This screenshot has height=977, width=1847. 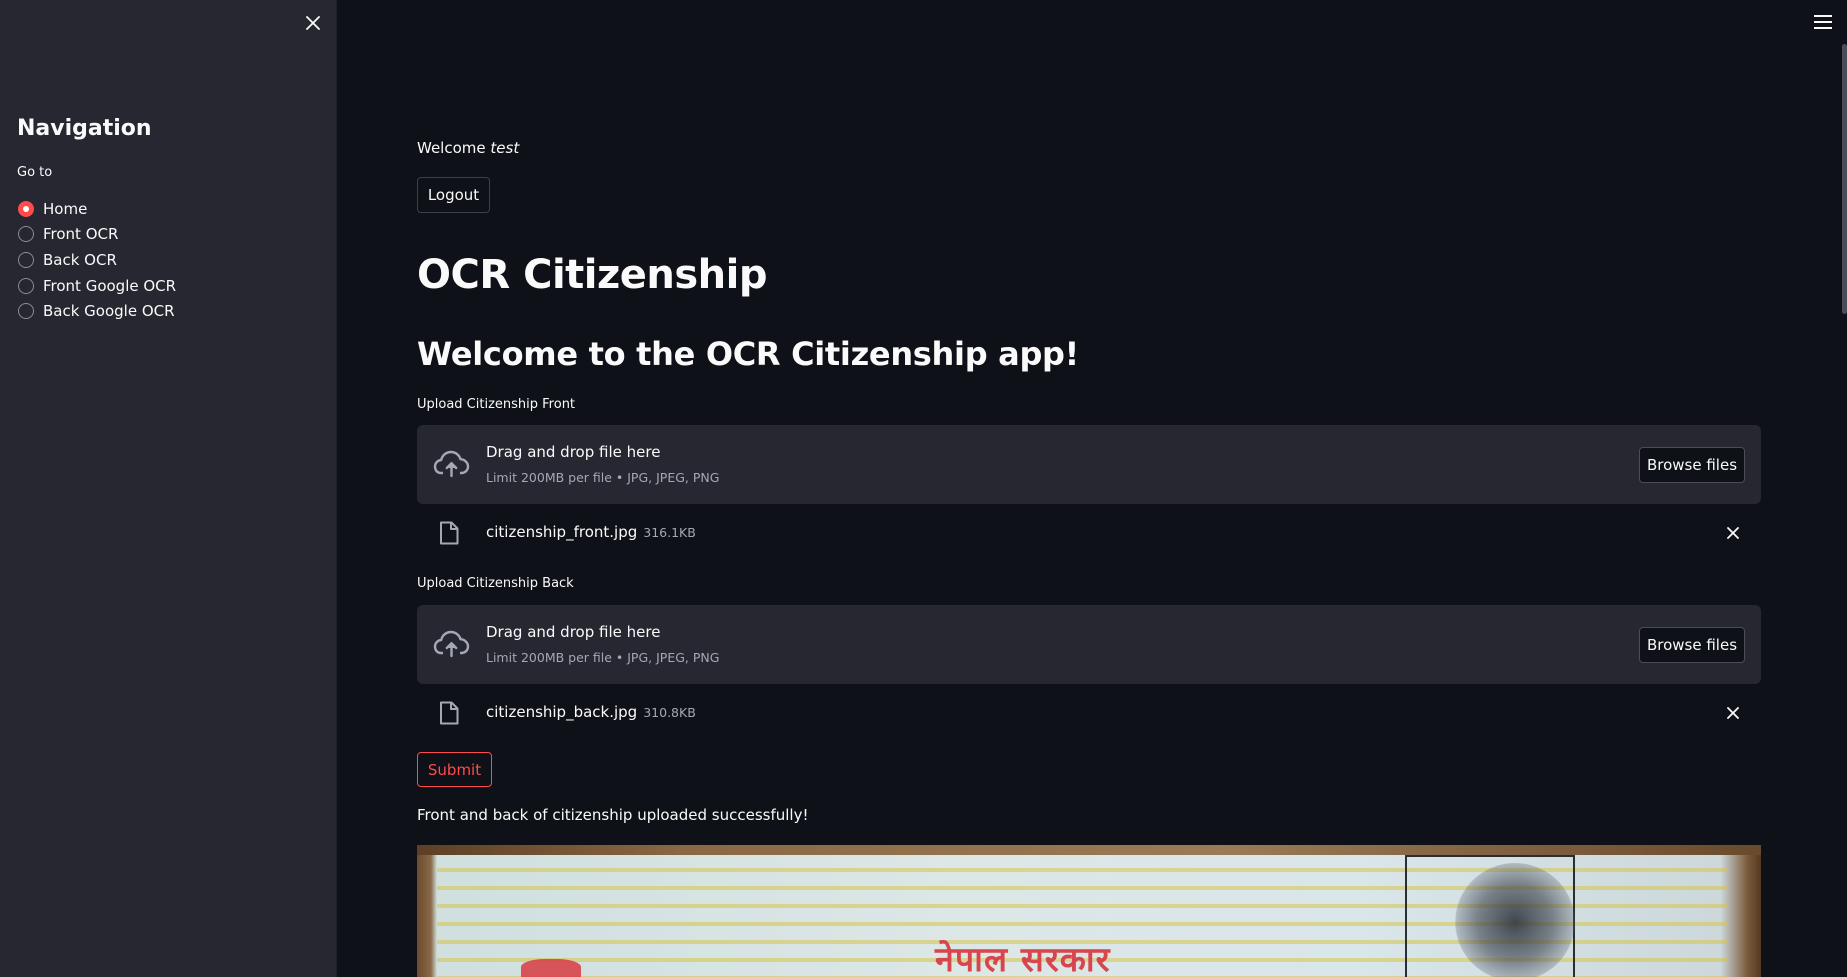 I want to click on file-name: citizenship_back.jpg, so click(x=562, y=712).